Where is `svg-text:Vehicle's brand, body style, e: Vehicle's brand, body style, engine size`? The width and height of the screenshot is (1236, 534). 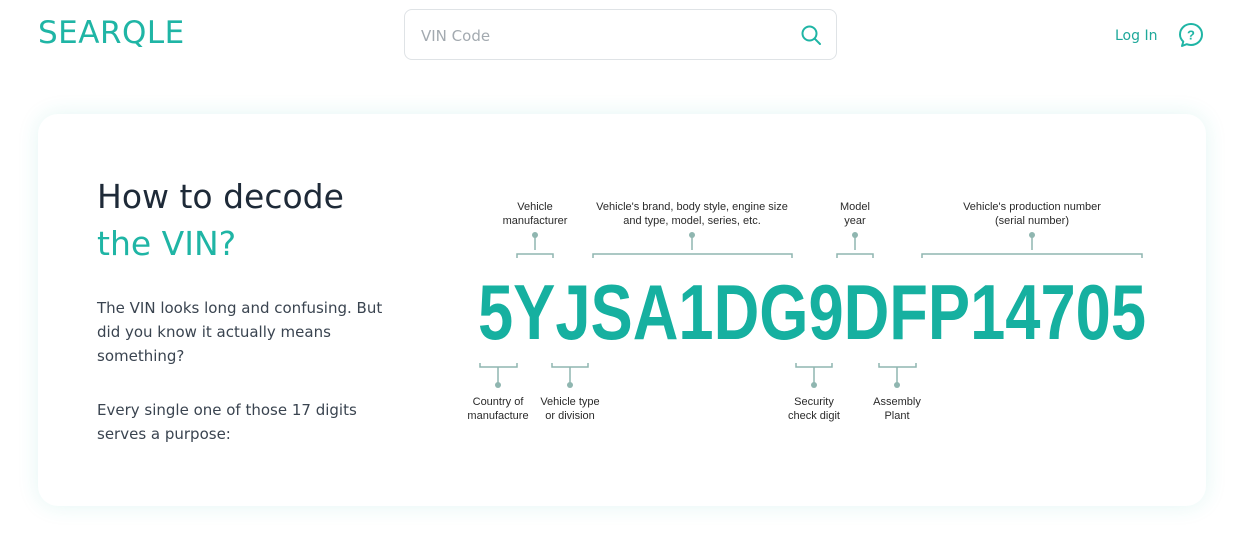 svg-text:Vehicle's brand, body style, e: Vehicle's brand, body style, engine size is located at coordinates (692, 207).